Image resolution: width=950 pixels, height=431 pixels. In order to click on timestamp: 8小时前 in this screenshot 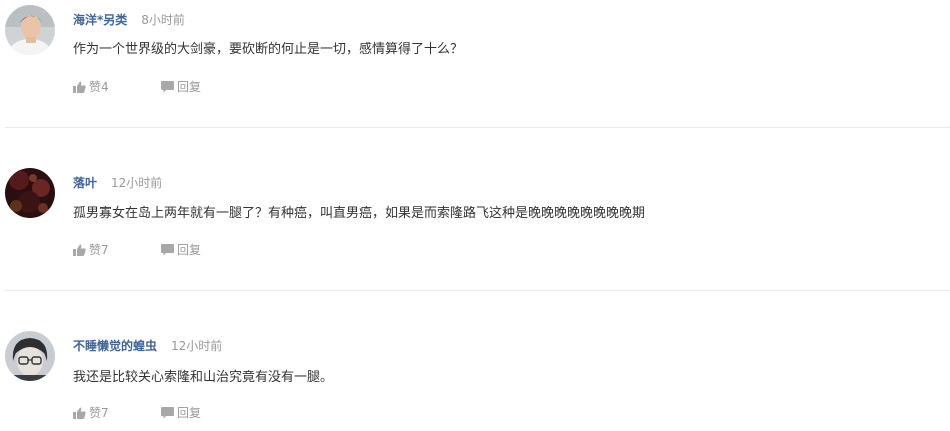, I will do `click(163, 20)`.